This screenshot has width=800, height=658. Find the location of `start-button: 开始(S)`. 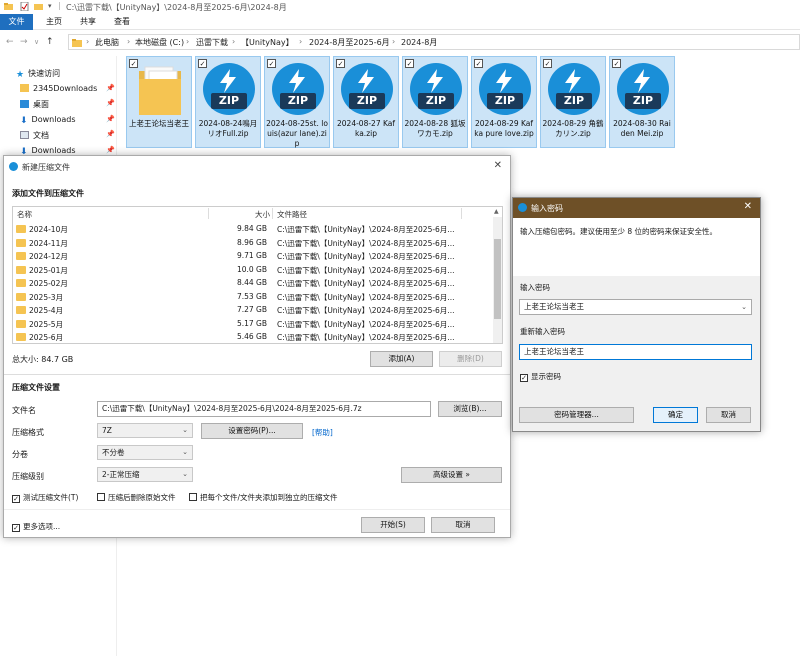

start-button: 开始(S) is located at coordinates (393, 525).